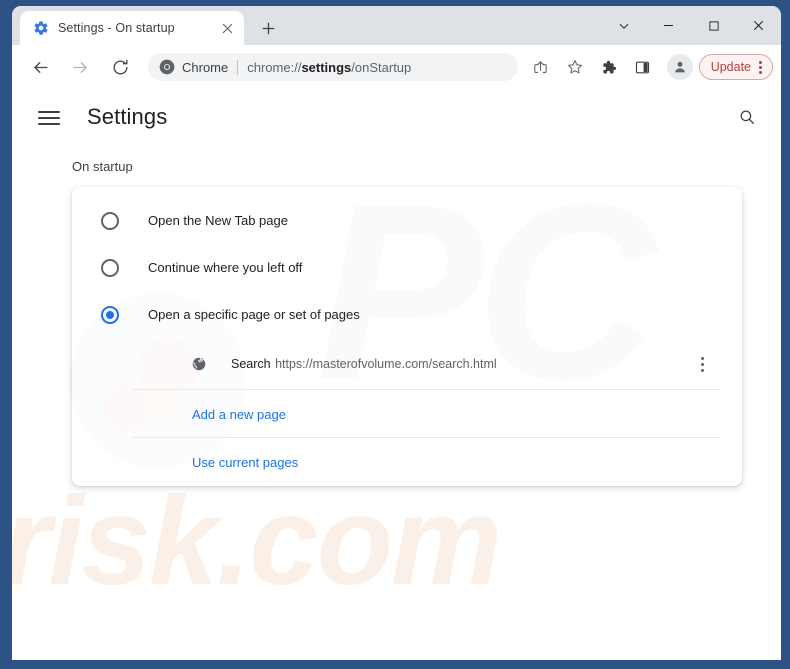 This screenshot has height=669, width=790. What do you see at coordinates (238, 67) in the screenshot?
I see `omnibox-divider` at bounding box center [238, 67].